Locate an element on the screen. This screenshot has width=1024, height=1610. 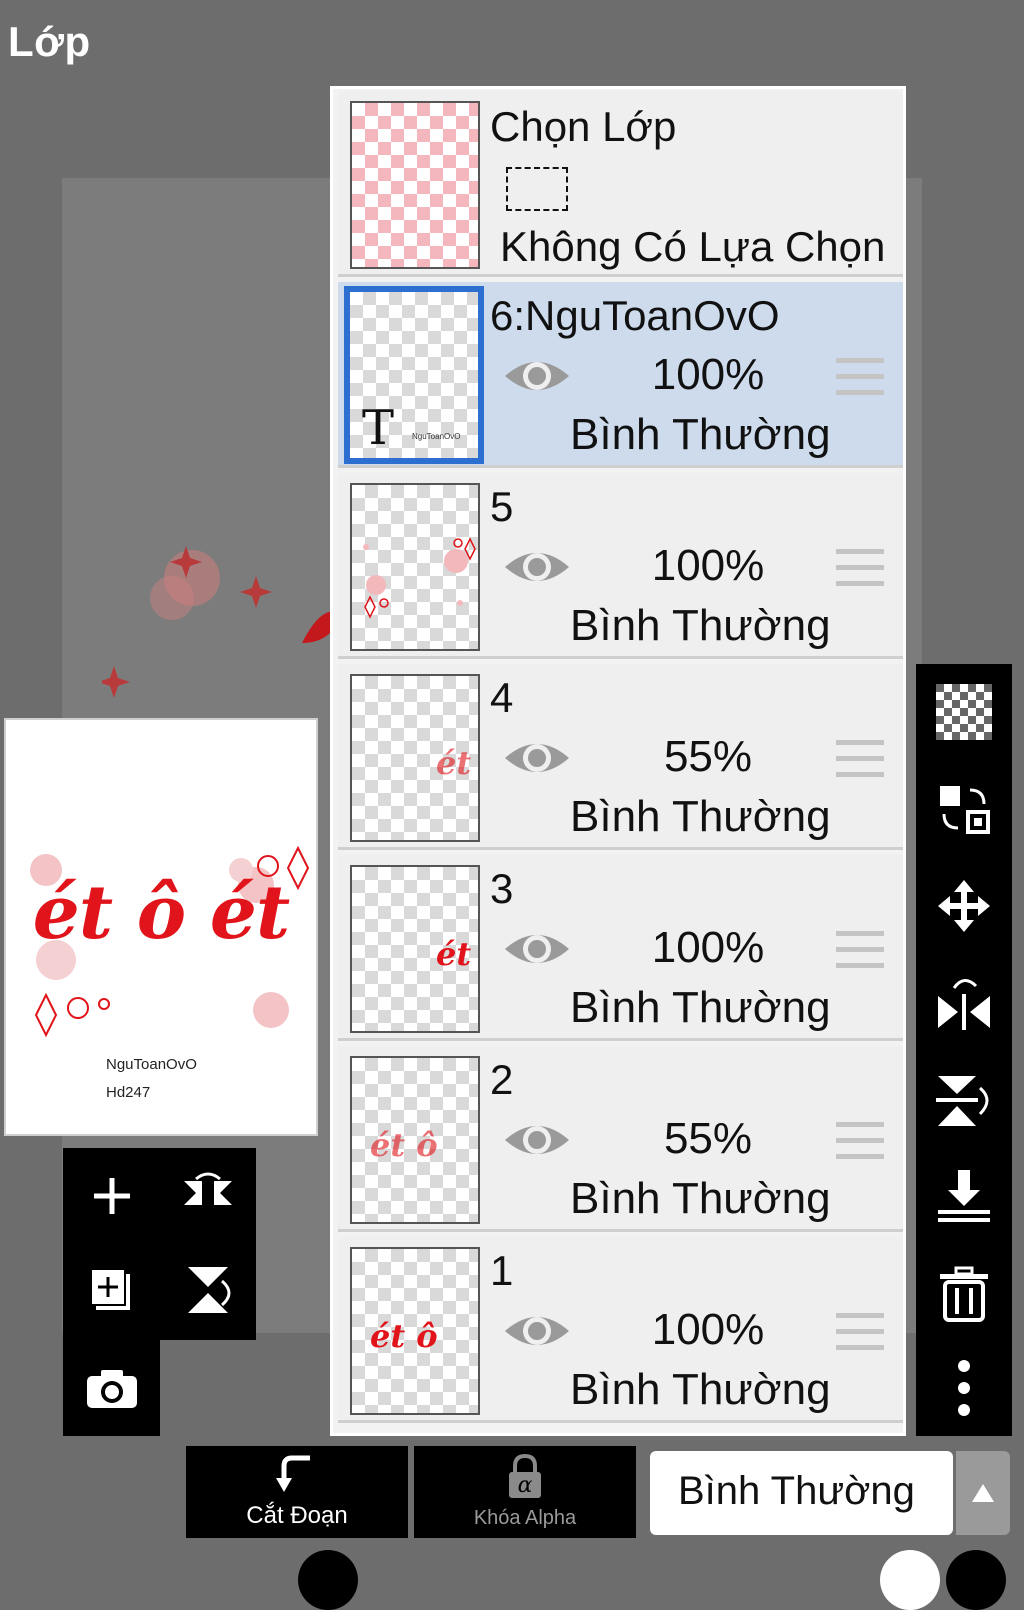
bottom-control-dark-right is located at coordinates (976, 1580).